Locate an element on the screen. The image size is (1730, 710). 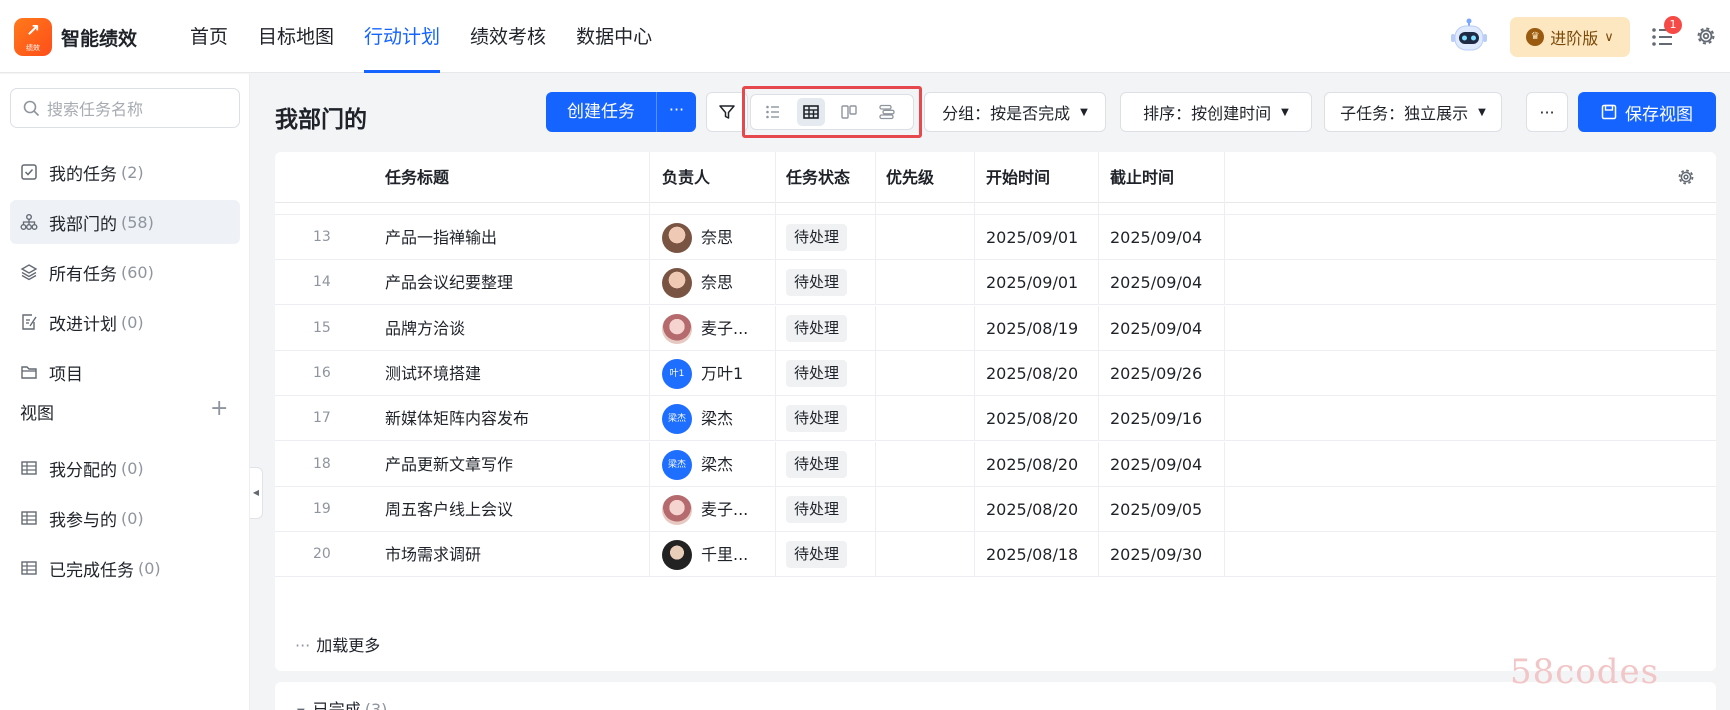
completed-group-header: ▼已完成(3) is located at coordinates (342, 703).